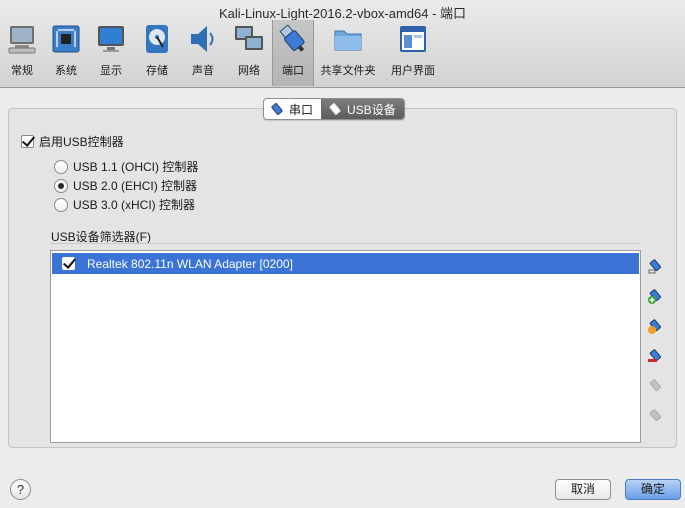 This screenshot has width=685, height=508. I want to click on display-icon, so click(111, 39).